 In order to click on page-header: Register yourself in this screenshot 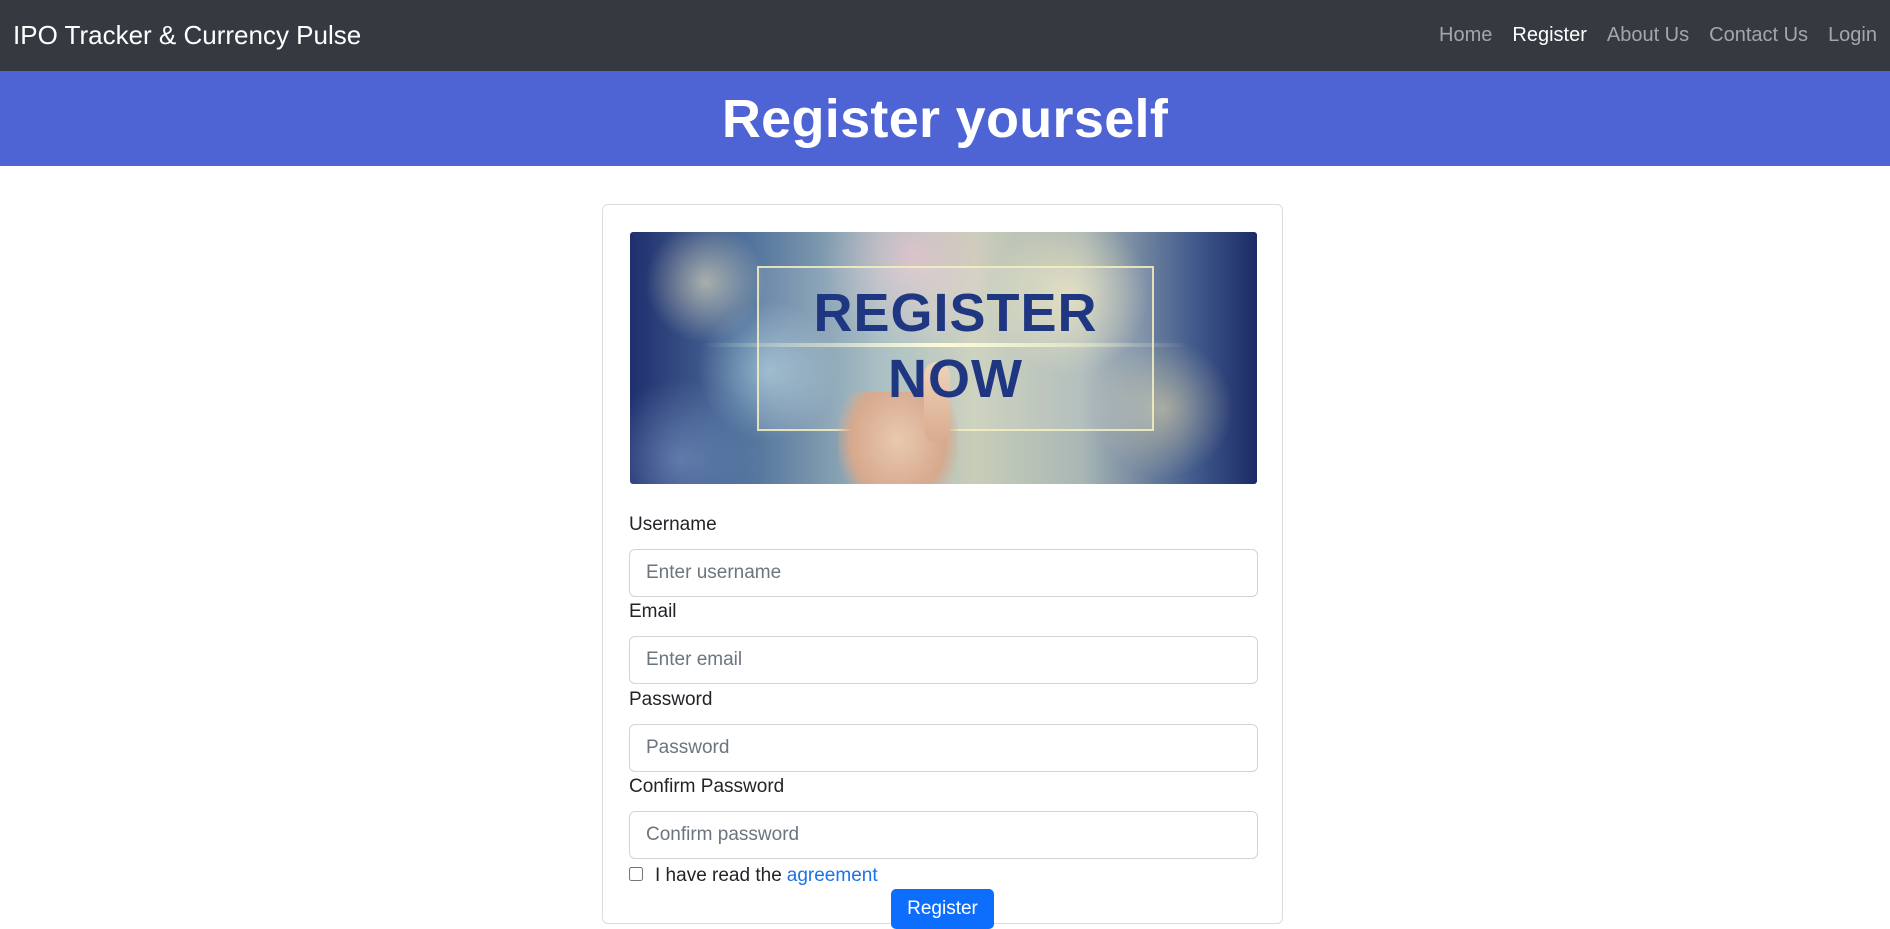, I will do `click(945, 118)`.